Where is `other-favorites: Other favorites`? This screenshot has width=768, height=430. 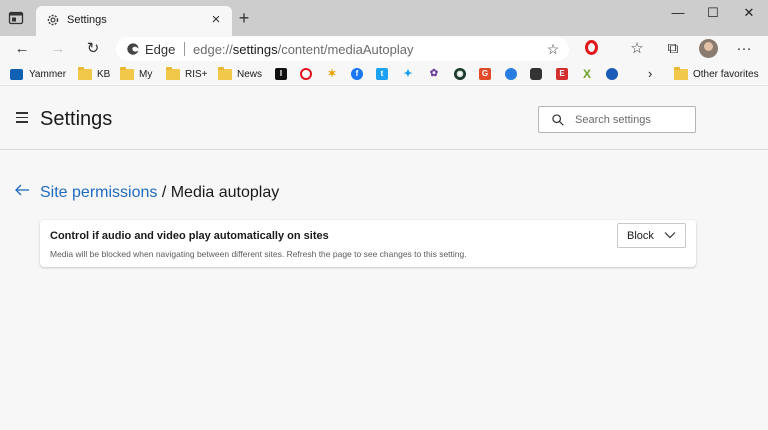
other-favorites: Other favorites is located at coordinates (716, 73).